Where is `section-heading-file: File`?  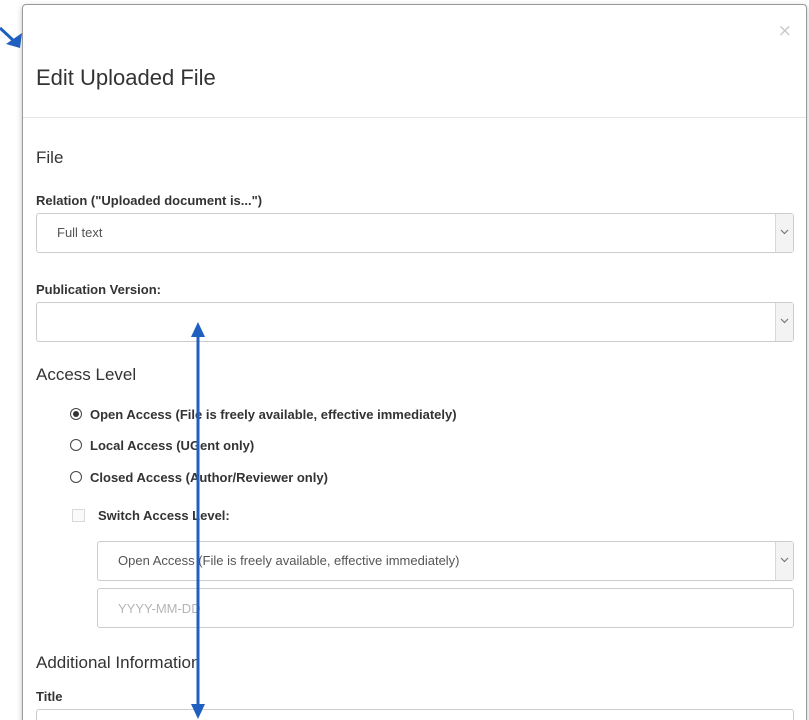
section-heading-file: File is located at coordinates (50, 157).